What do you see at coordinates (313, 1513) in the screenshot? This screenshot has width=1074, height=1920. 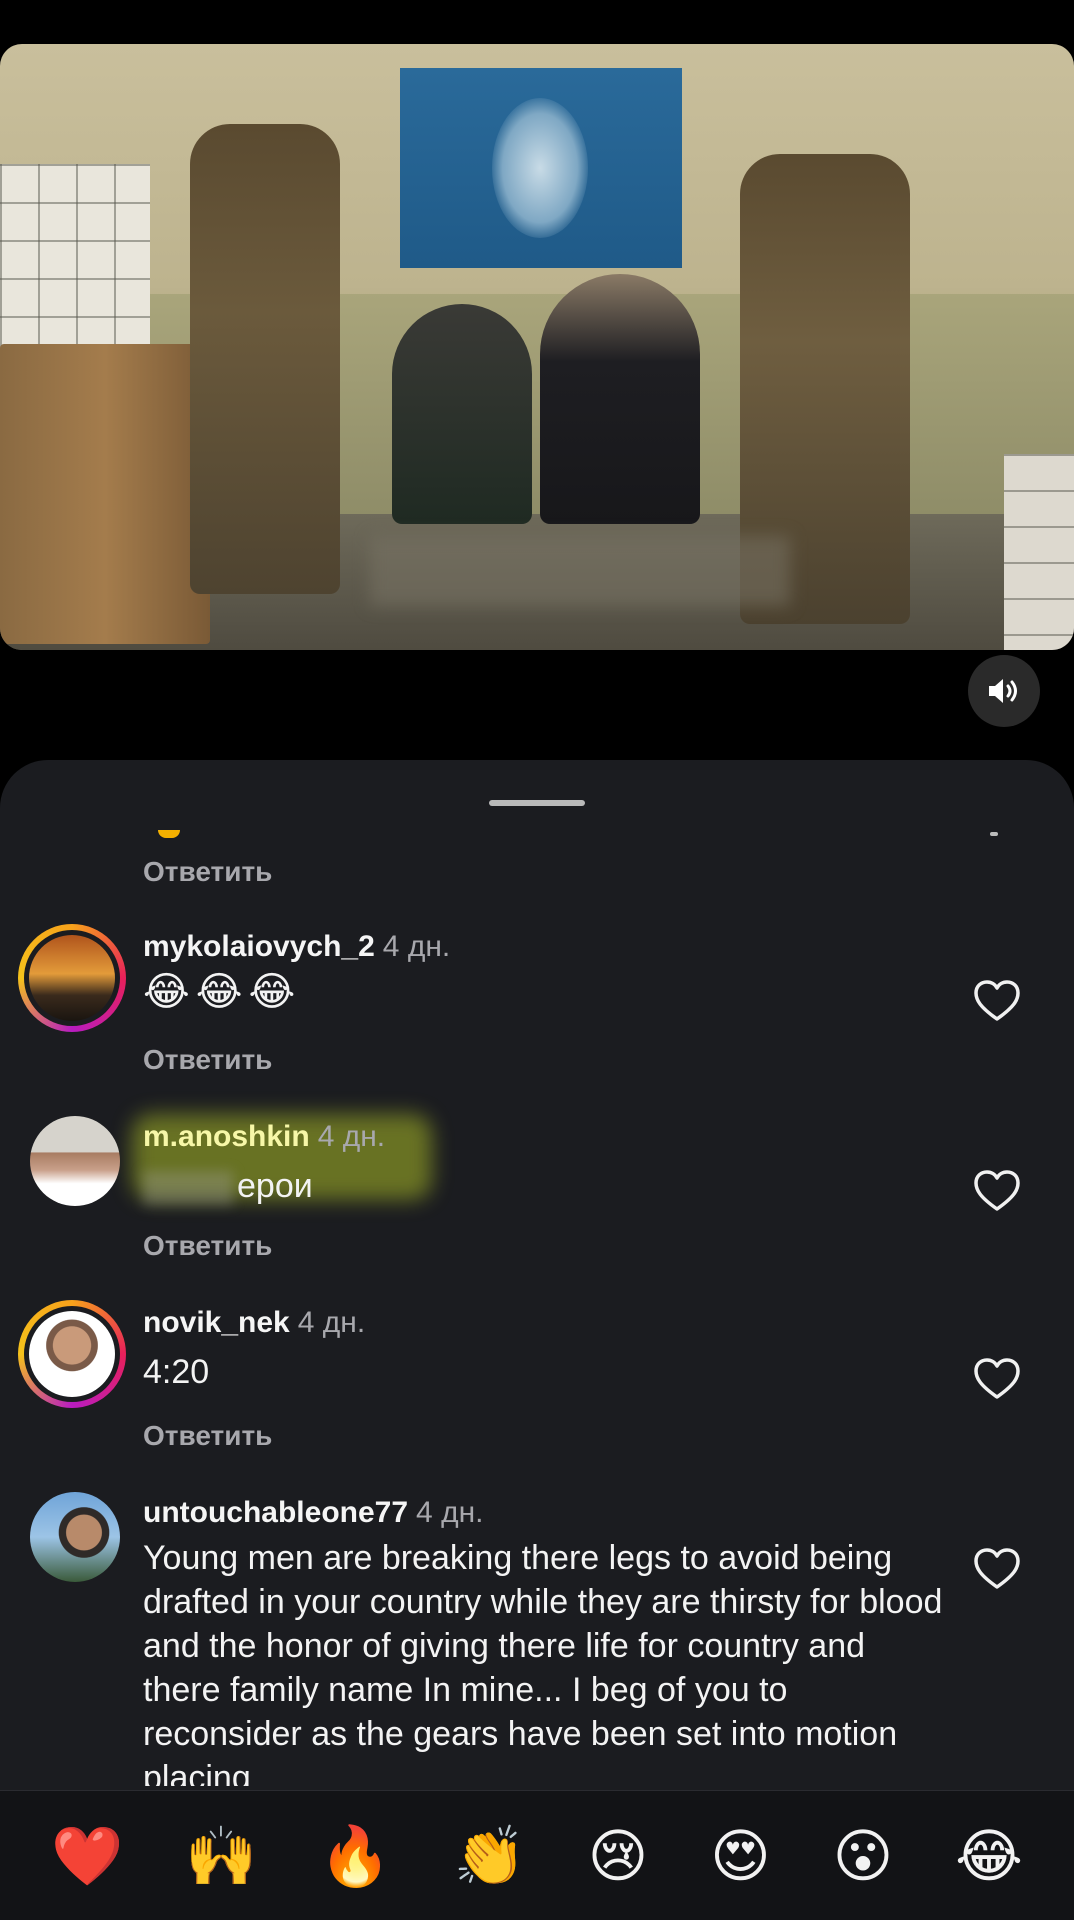 I see `comment-username: untouchableone77 4 дн.` at bounding box center [313, 1513].